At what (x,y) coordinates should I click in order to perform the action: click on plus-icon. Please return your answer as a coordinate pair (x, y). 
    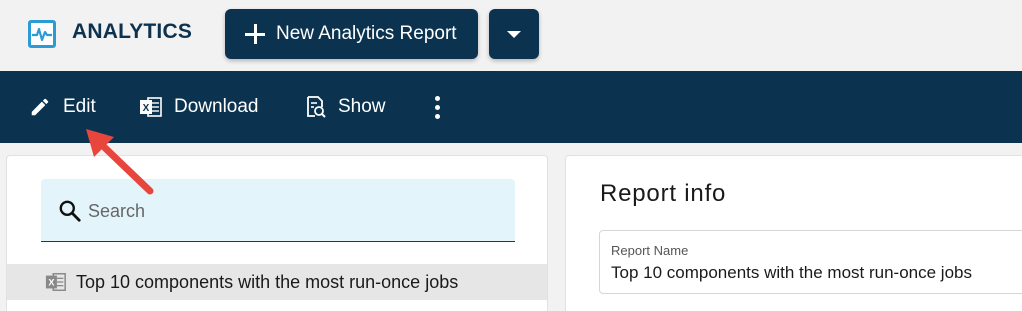
    Looking at the image, I should click on (255, 34).